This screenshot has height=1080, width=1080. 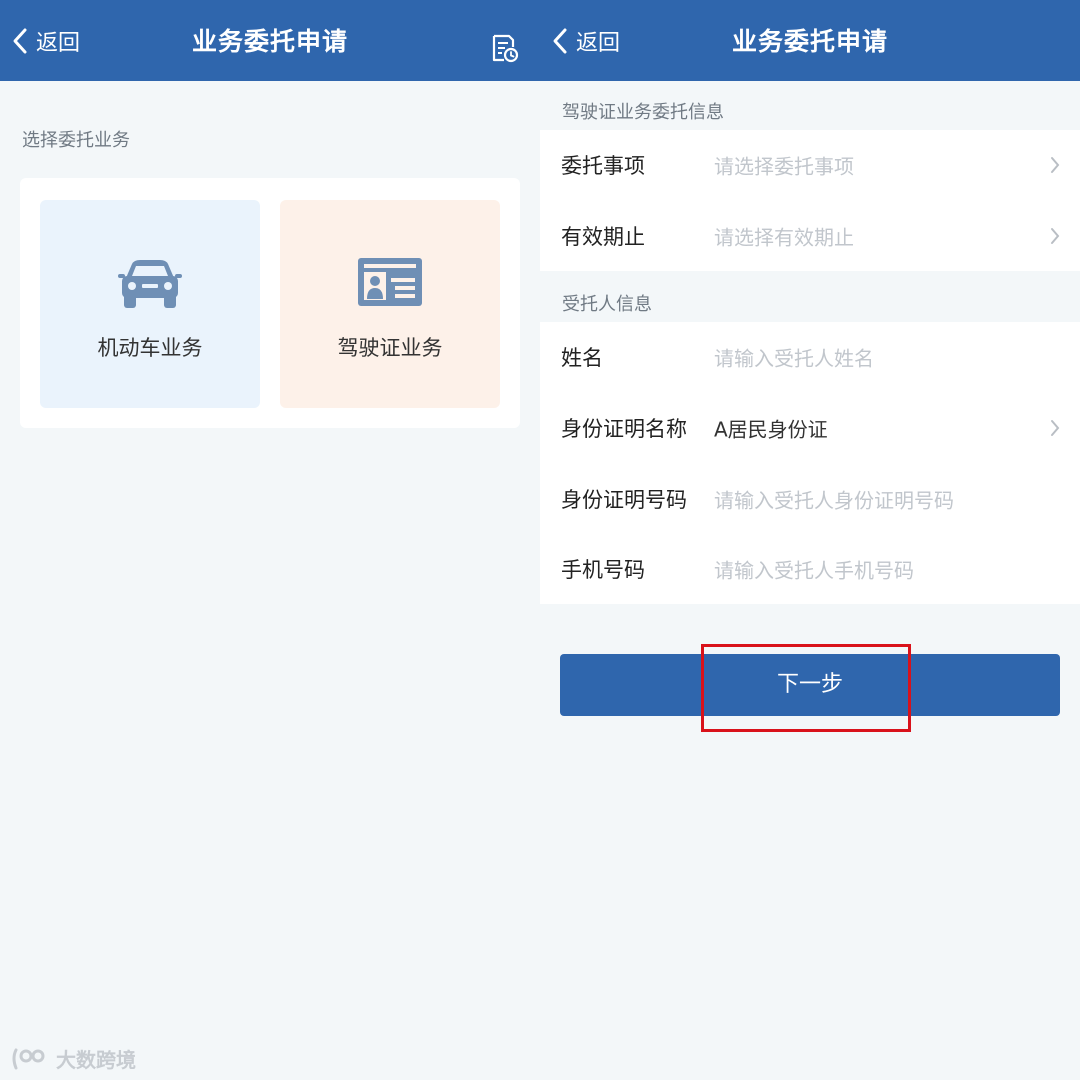 I want to click on section-label: 选择委托业务, so click(x=76, y=140).